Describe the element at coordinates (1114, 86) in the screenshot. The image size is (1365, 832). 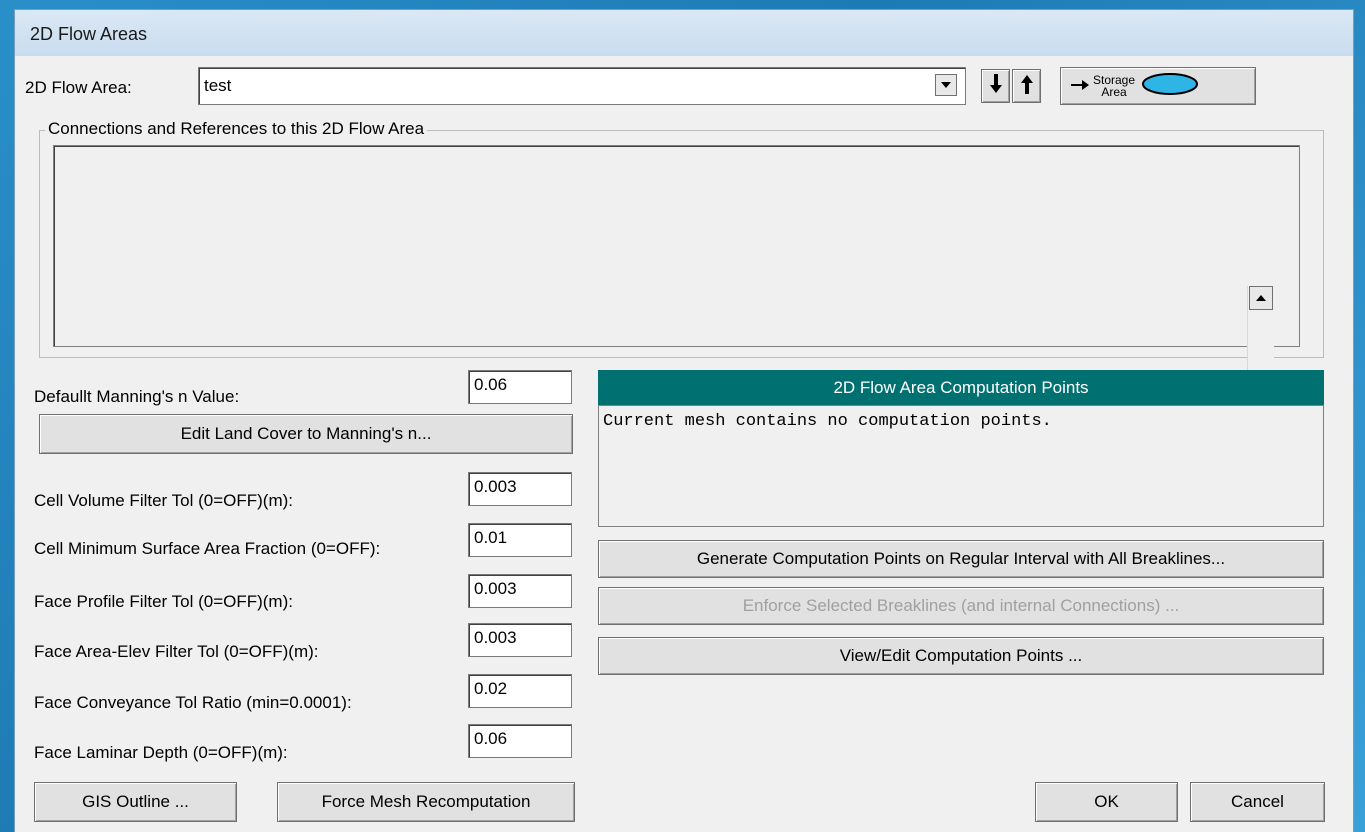
I see `storage-area-label: Storage Area` at that location.